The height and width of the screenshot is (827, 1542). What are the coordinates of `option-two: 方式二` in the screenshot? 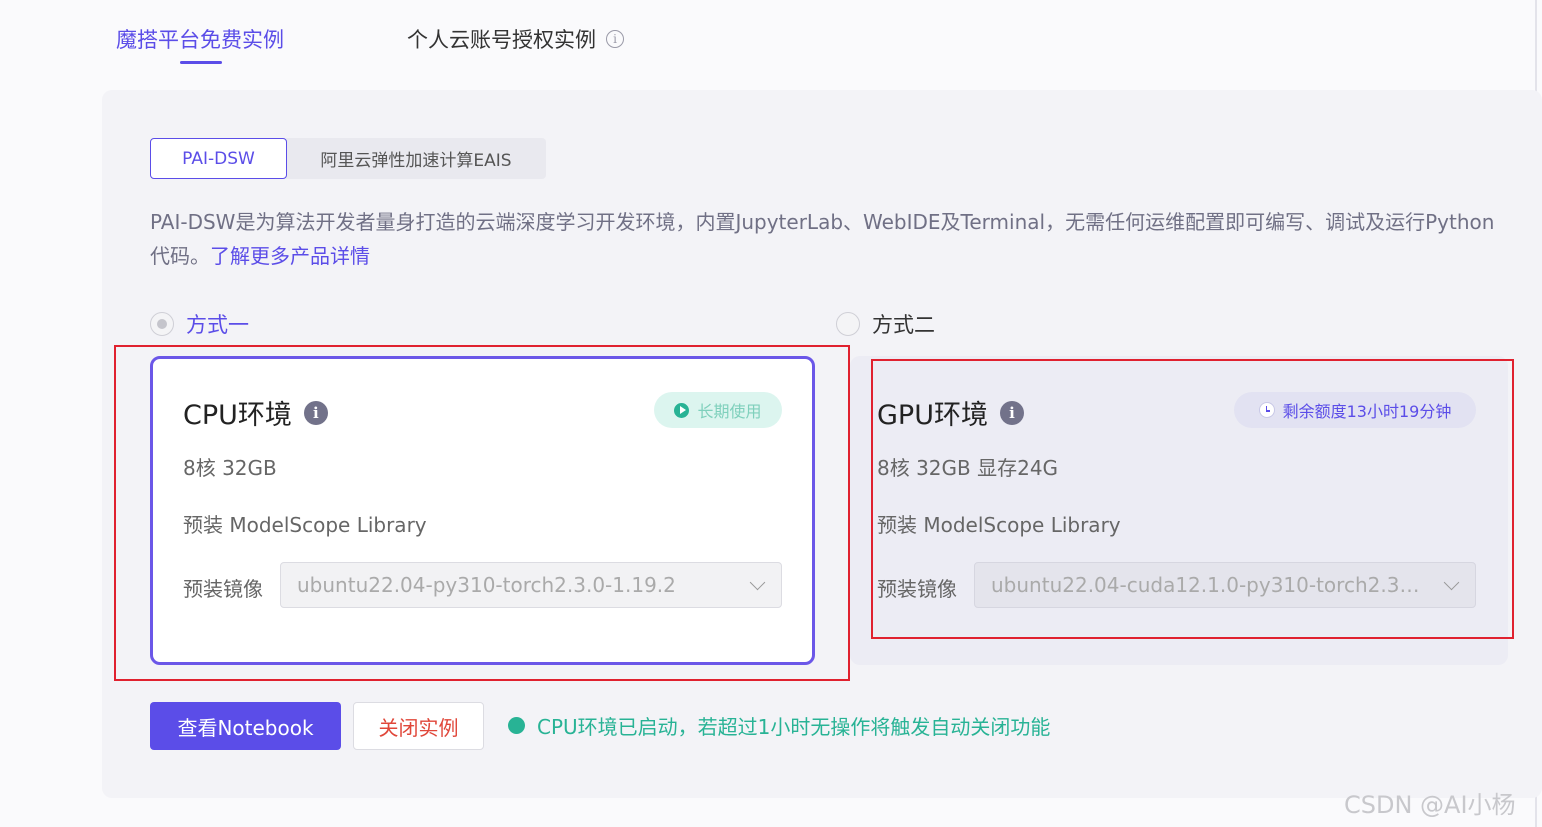 It's located at (885, 324).